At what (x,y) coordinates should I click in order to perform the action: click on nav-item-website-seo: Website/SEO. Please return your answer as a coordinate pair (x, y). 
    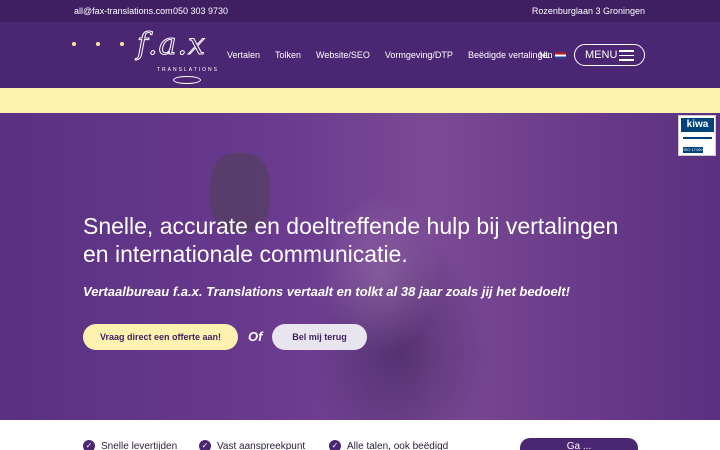
    Looking at the image, I should click on (343, 55).